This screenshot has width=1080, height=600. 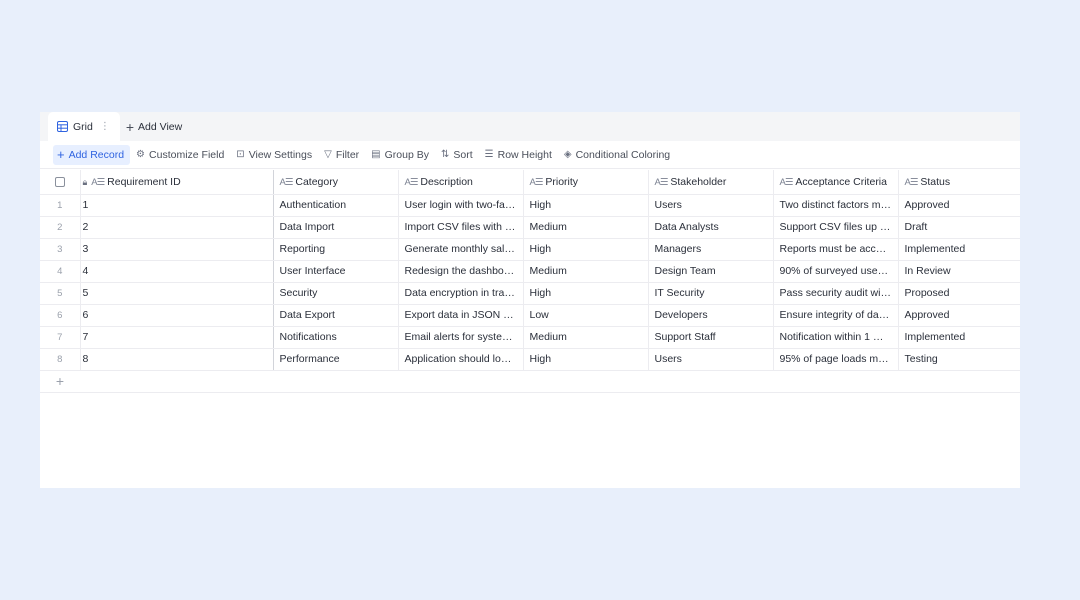 I want to click on add-row: +, so click(x=530, y=381).